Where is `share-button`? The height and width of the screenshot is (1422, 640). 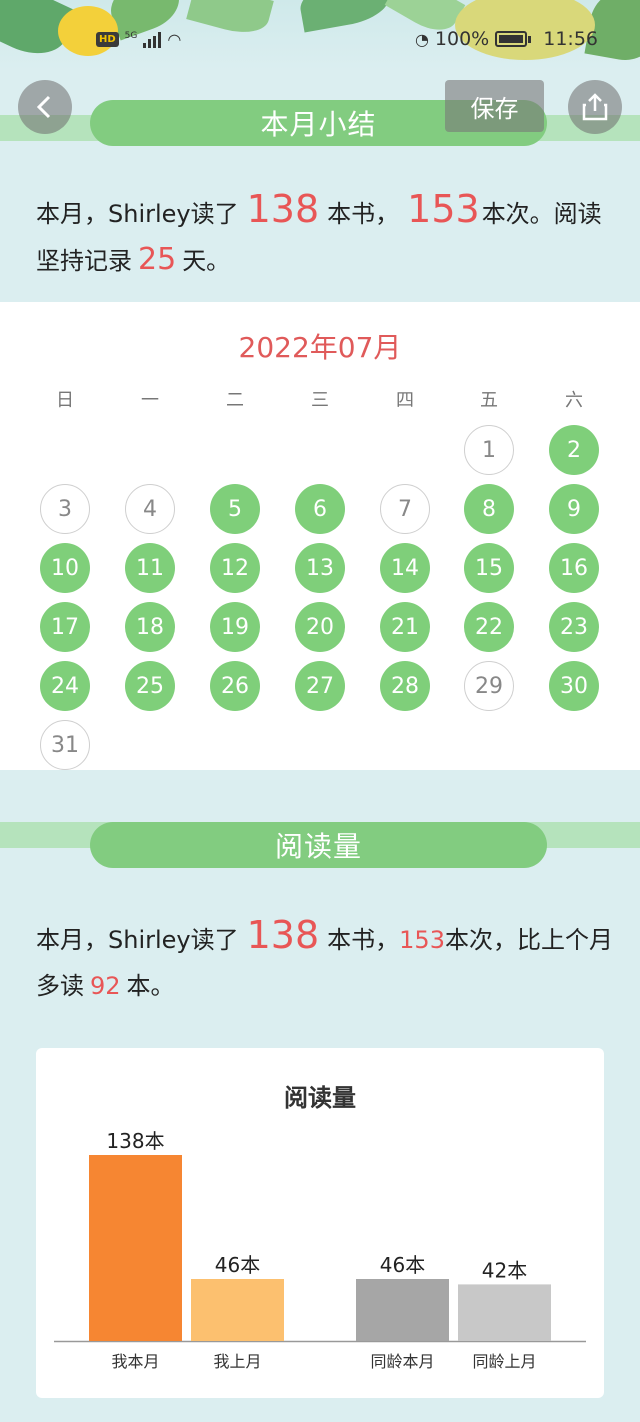
share-button is located at coordinates (595, 107).